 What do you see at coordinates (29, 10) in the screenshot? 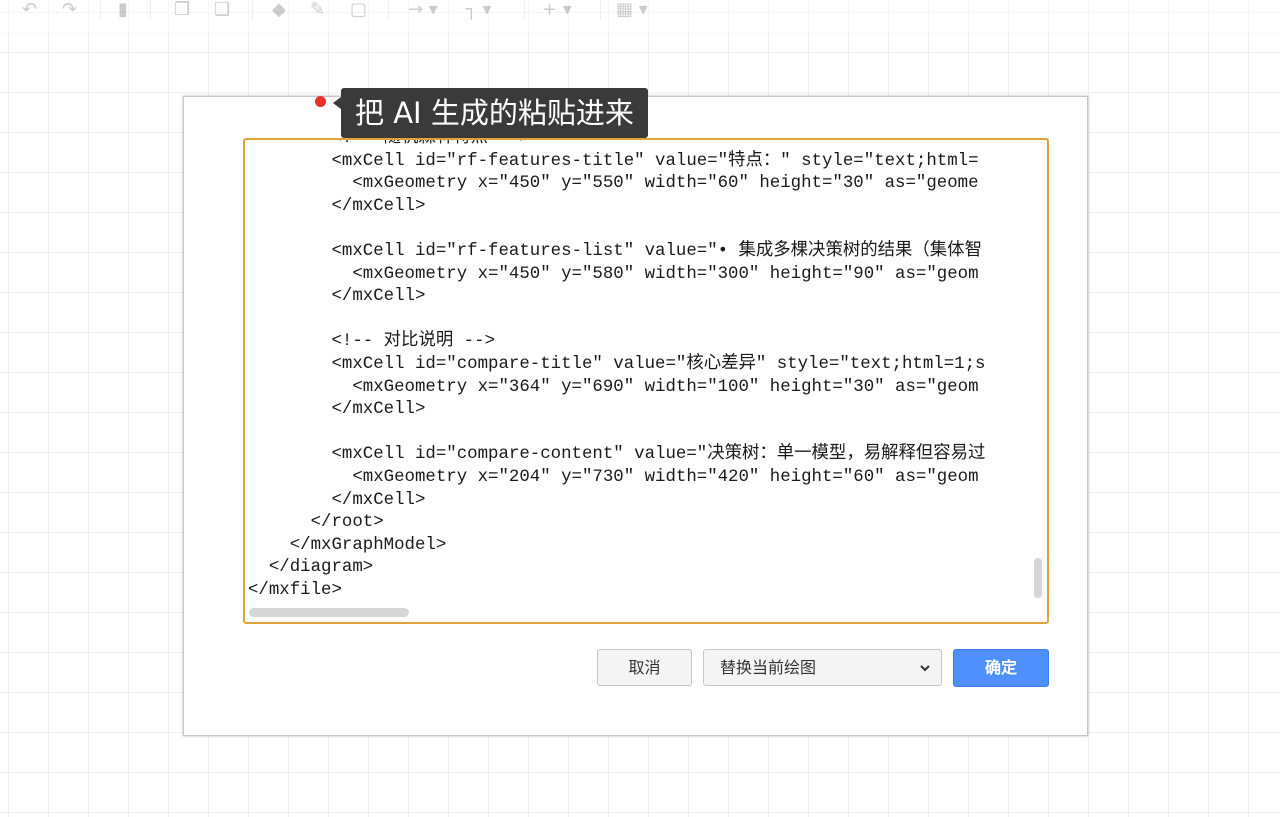
I see `undo-icon: ↶` at bounding box center [29, 10].